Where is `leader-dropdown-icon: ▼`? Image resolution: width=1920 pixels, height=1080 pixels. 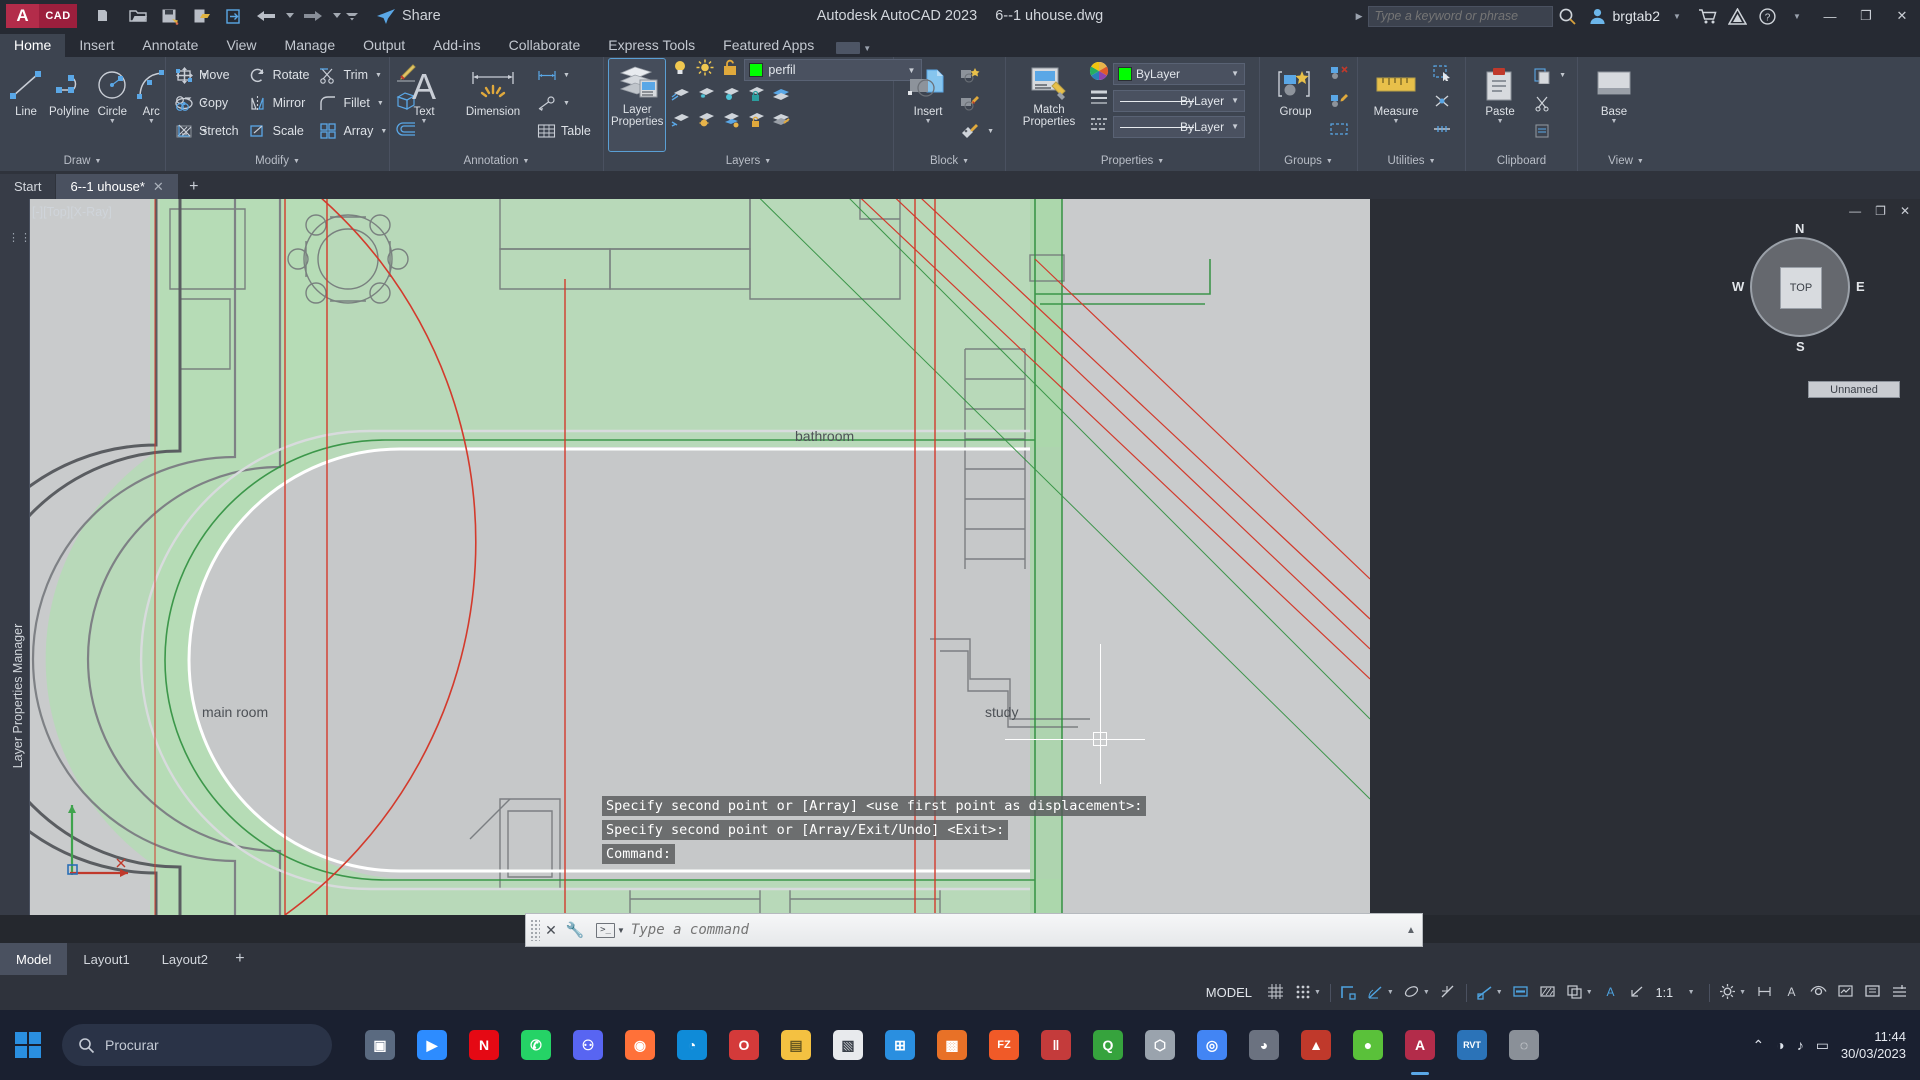
leader-dropdown-icon: ▼ is located at coordinates (566, 103).